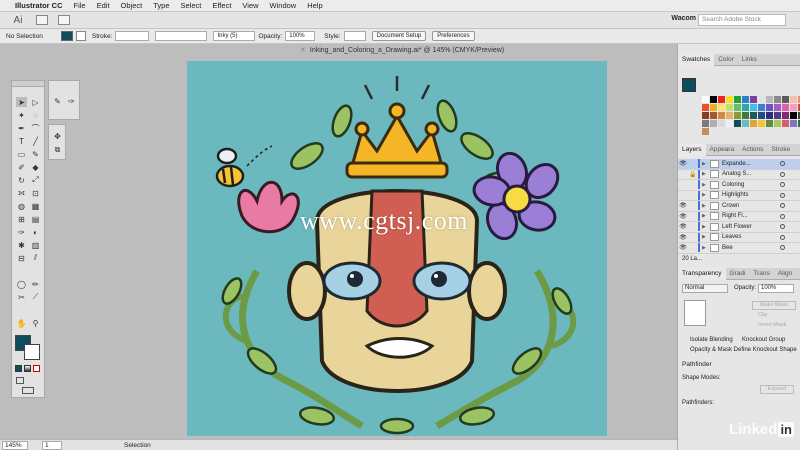 Image resolution: width=800 pixels, height=450 pixels. I want to click on tab-actions: Actions, so click(752, 149).